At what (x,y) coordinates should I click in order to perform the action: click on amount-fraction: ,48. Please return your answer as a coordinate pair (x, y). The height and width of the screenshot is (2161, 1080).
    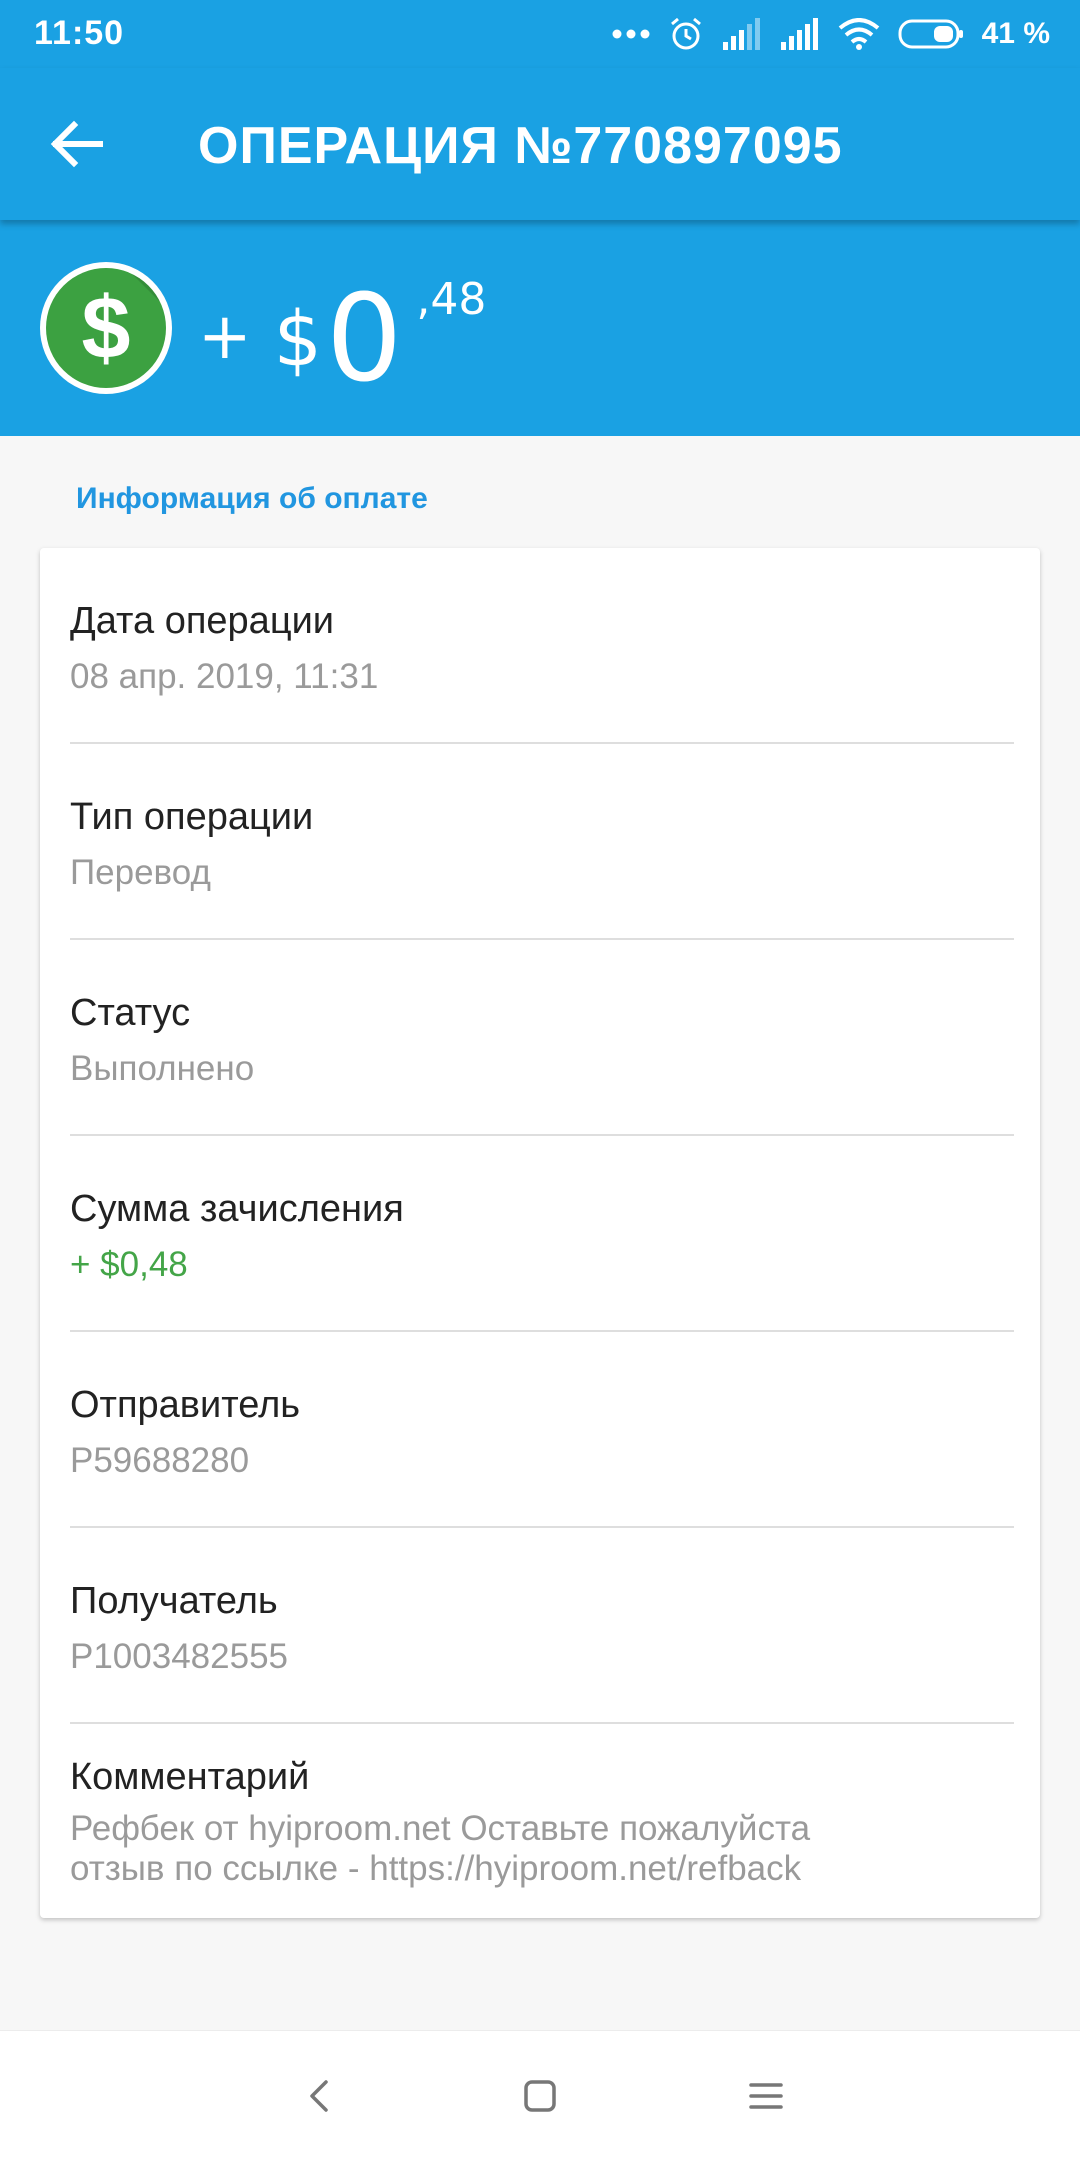
    Looking at the image, I should click on (451, 299).